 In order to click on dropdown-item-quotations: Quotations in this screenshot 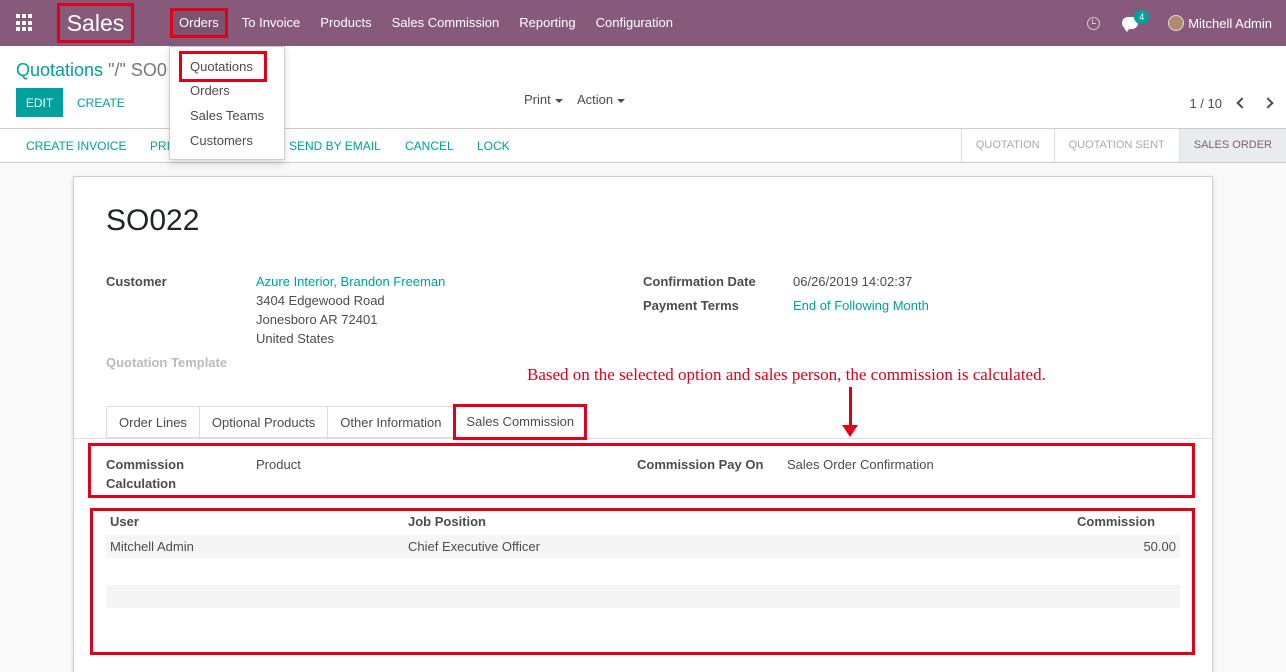, I will do `click(223, 66)`.